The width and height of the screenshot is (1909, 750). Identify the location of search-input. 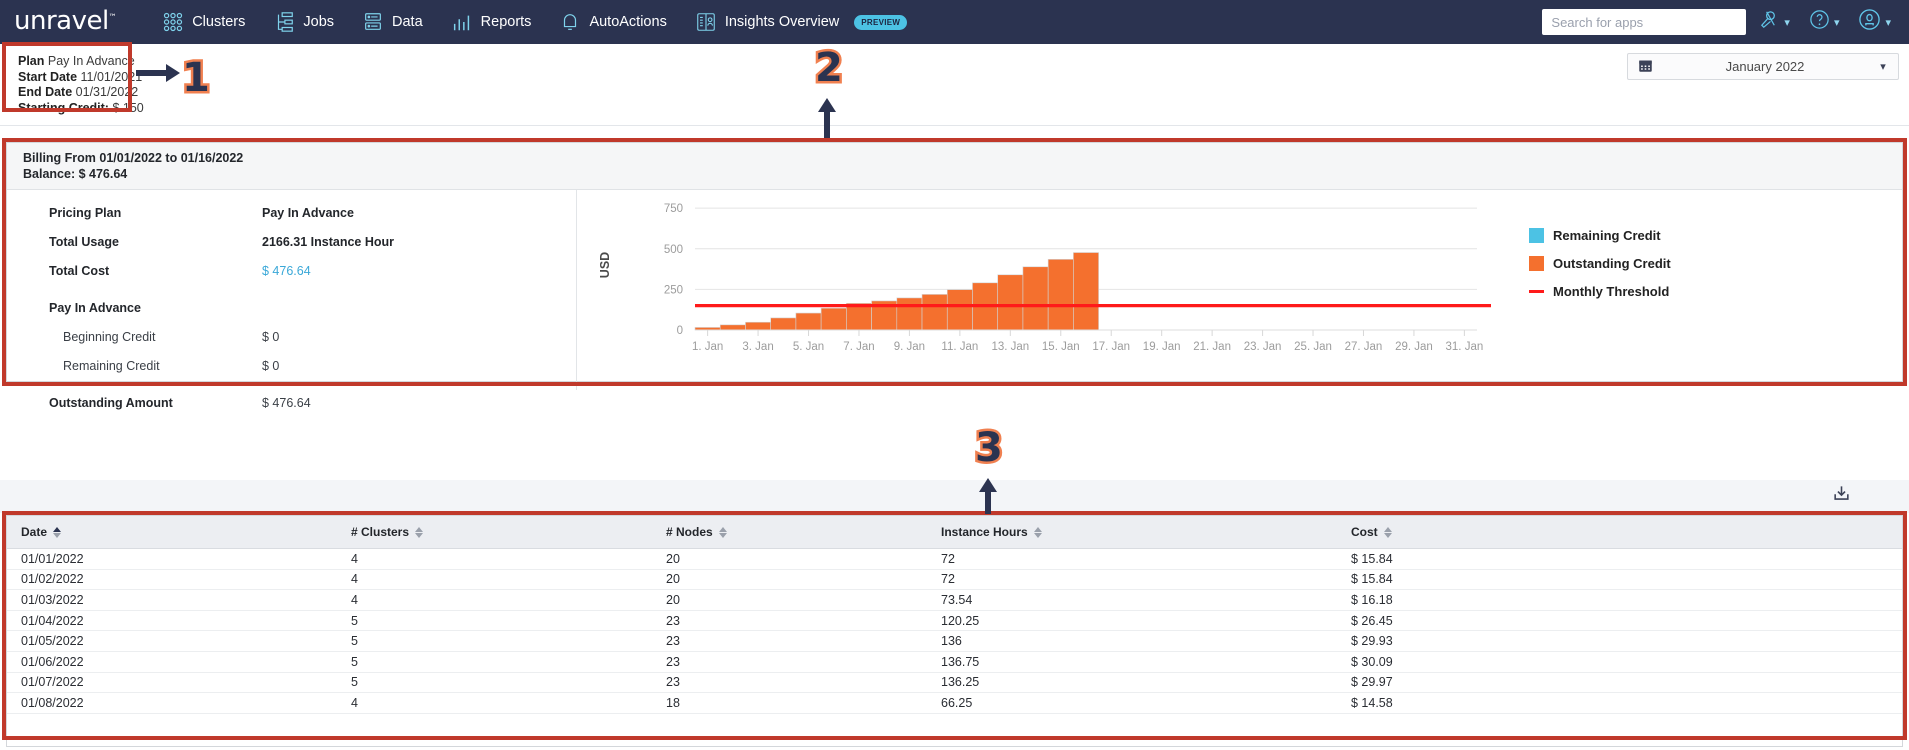
(1644, 22).